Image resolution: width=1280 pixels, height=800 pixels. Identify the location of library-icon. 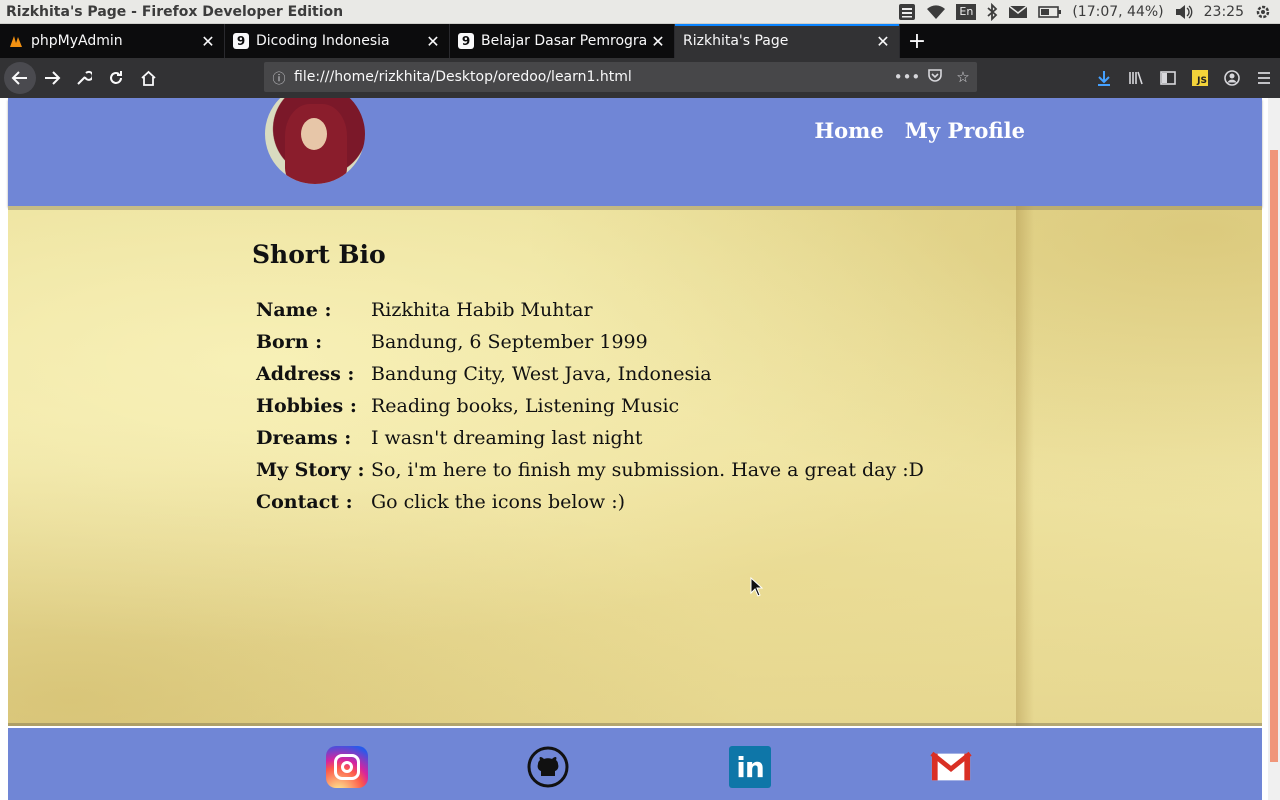
(1136, 78).